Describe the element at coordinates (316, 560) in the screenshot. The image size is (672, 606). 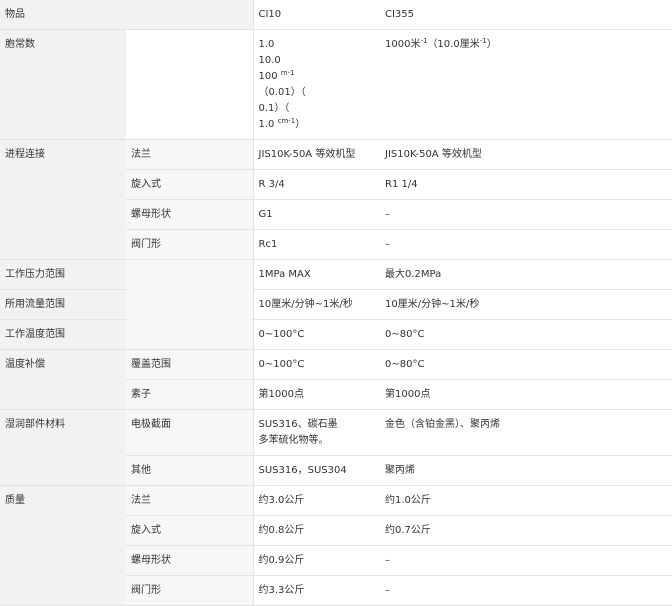
I see `mass-ci10: 约0.9公斤` at that location.